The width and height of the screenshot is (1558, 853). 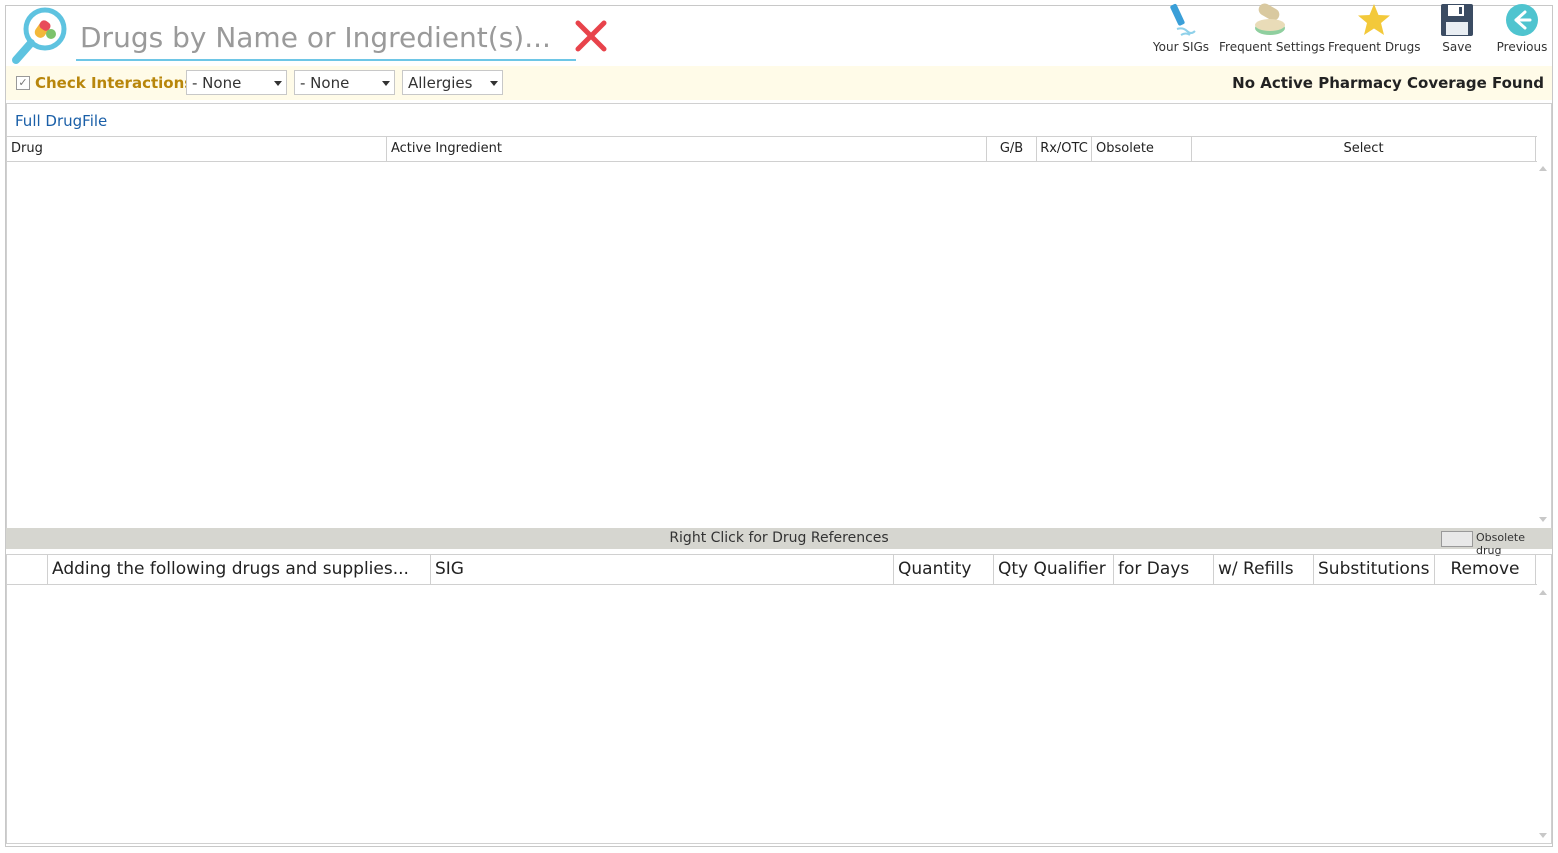 What do you see at coordinates (1522, 20) in the screenshot?
I see `back-arrow-icon` at bounding box center [1522, 20].